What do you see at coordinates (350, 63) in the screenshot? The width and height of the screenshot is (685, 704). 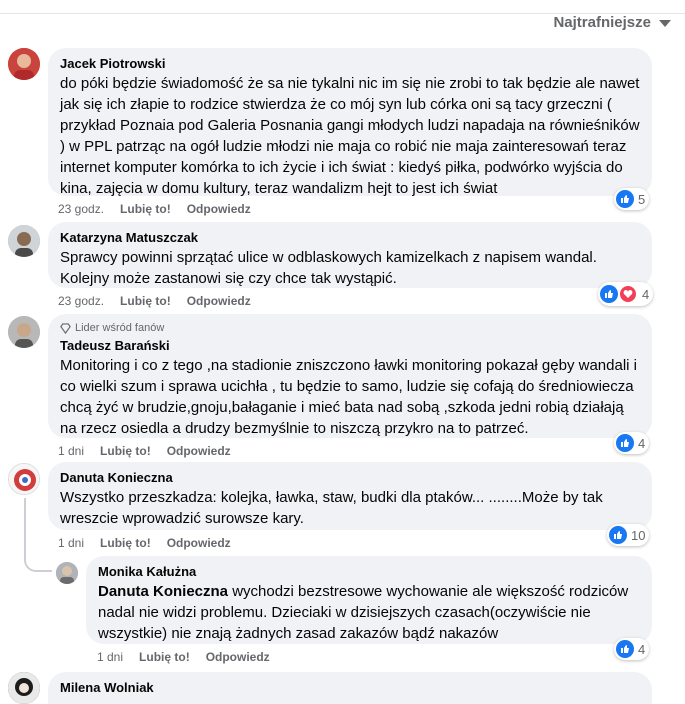 I see `comment-author: Jacek Piotrowski` at bounding box center [350, 63].